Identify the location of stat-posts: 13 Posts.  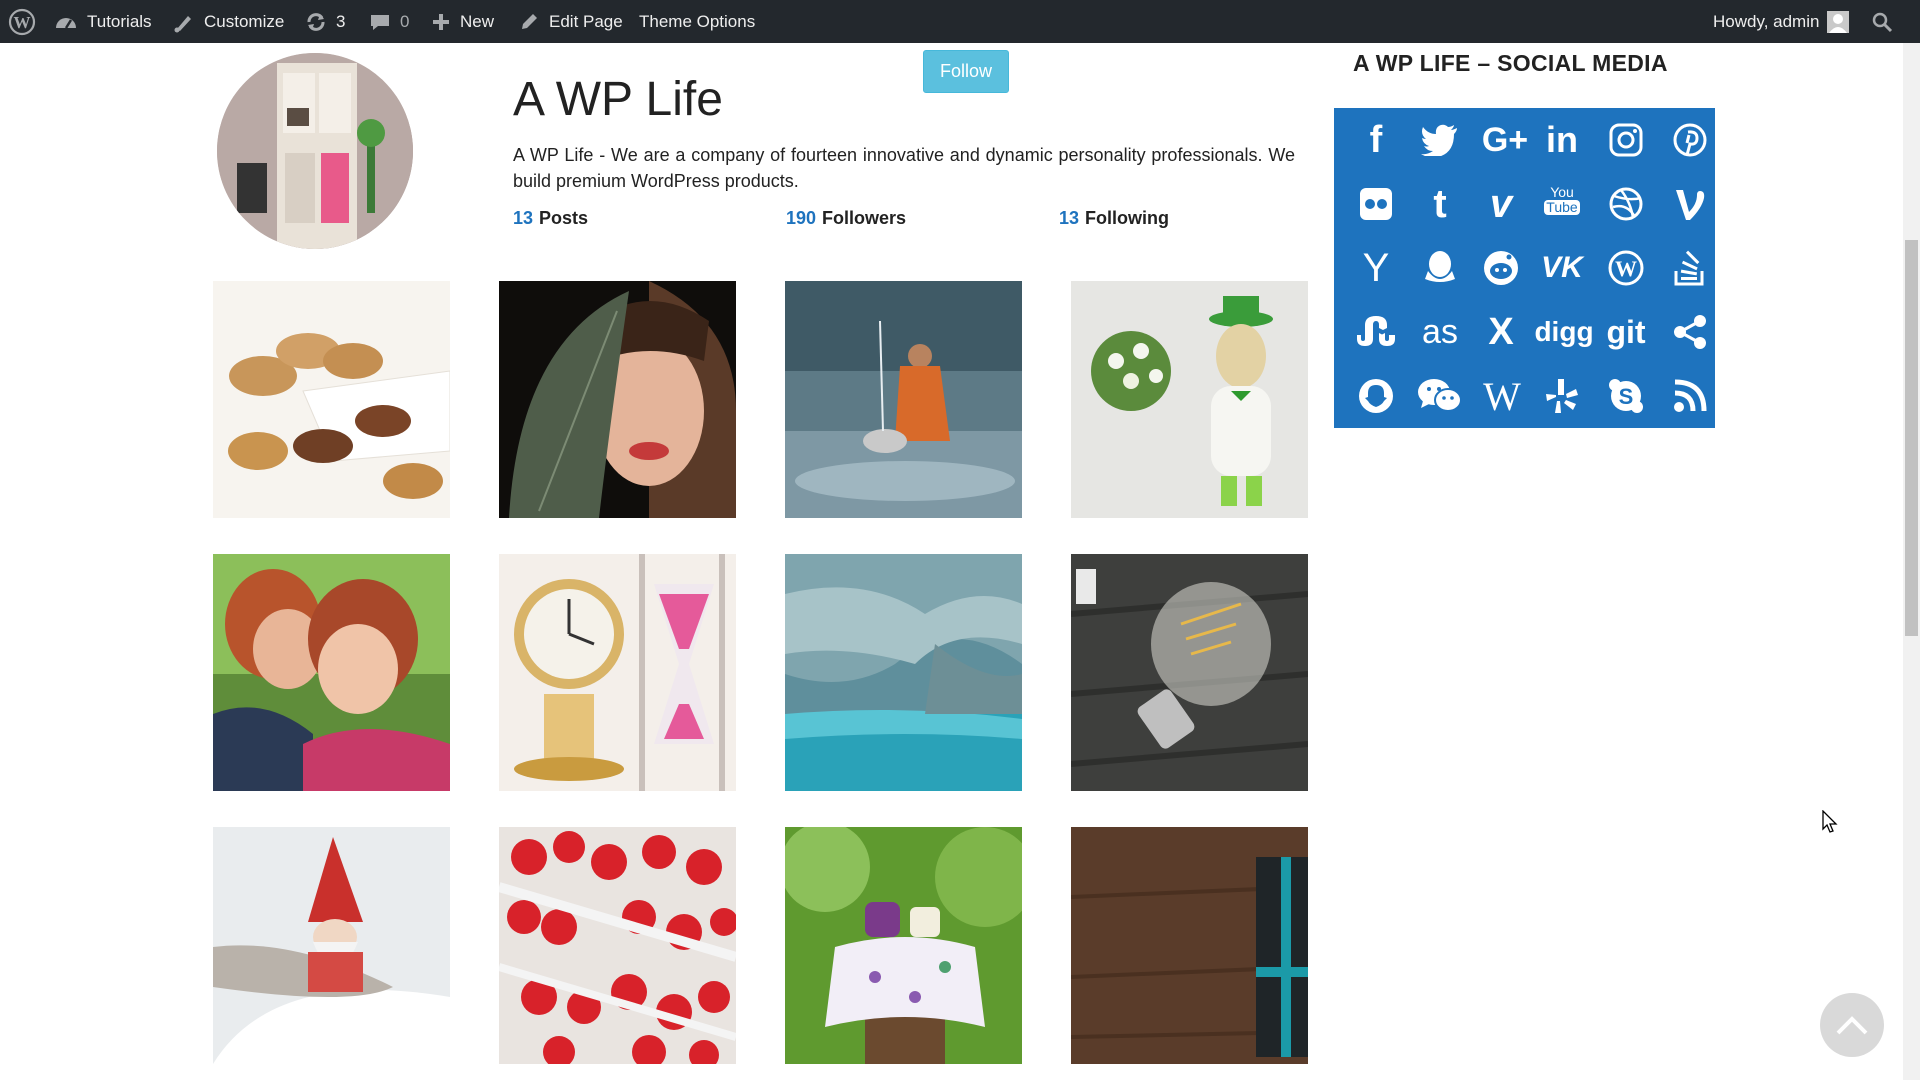
(550, 218).